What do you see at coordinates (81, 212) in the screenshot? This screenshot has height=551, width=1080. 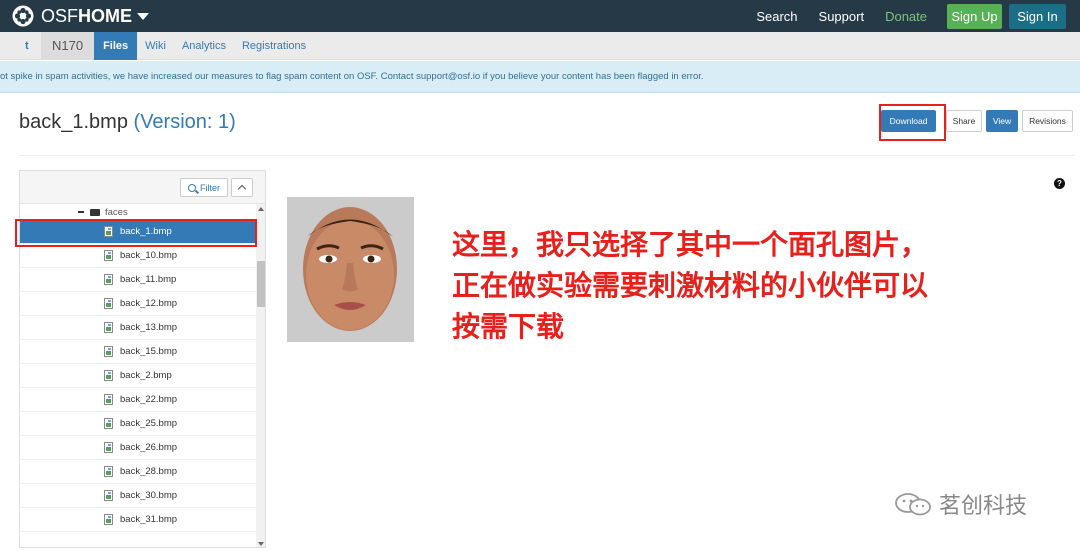 I see `collapse-minus-icon` at bounding box center [81, 212].